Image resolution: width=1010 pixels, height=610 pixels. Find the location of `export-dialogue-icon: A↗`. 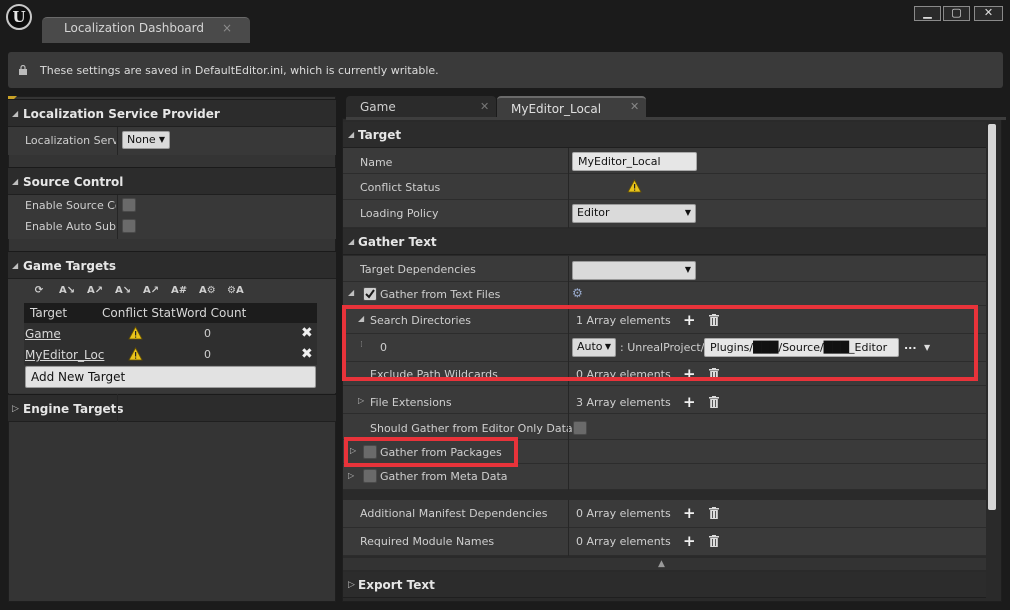

export-dialogue-icon: A↗ is located at coordinates (151, 292).